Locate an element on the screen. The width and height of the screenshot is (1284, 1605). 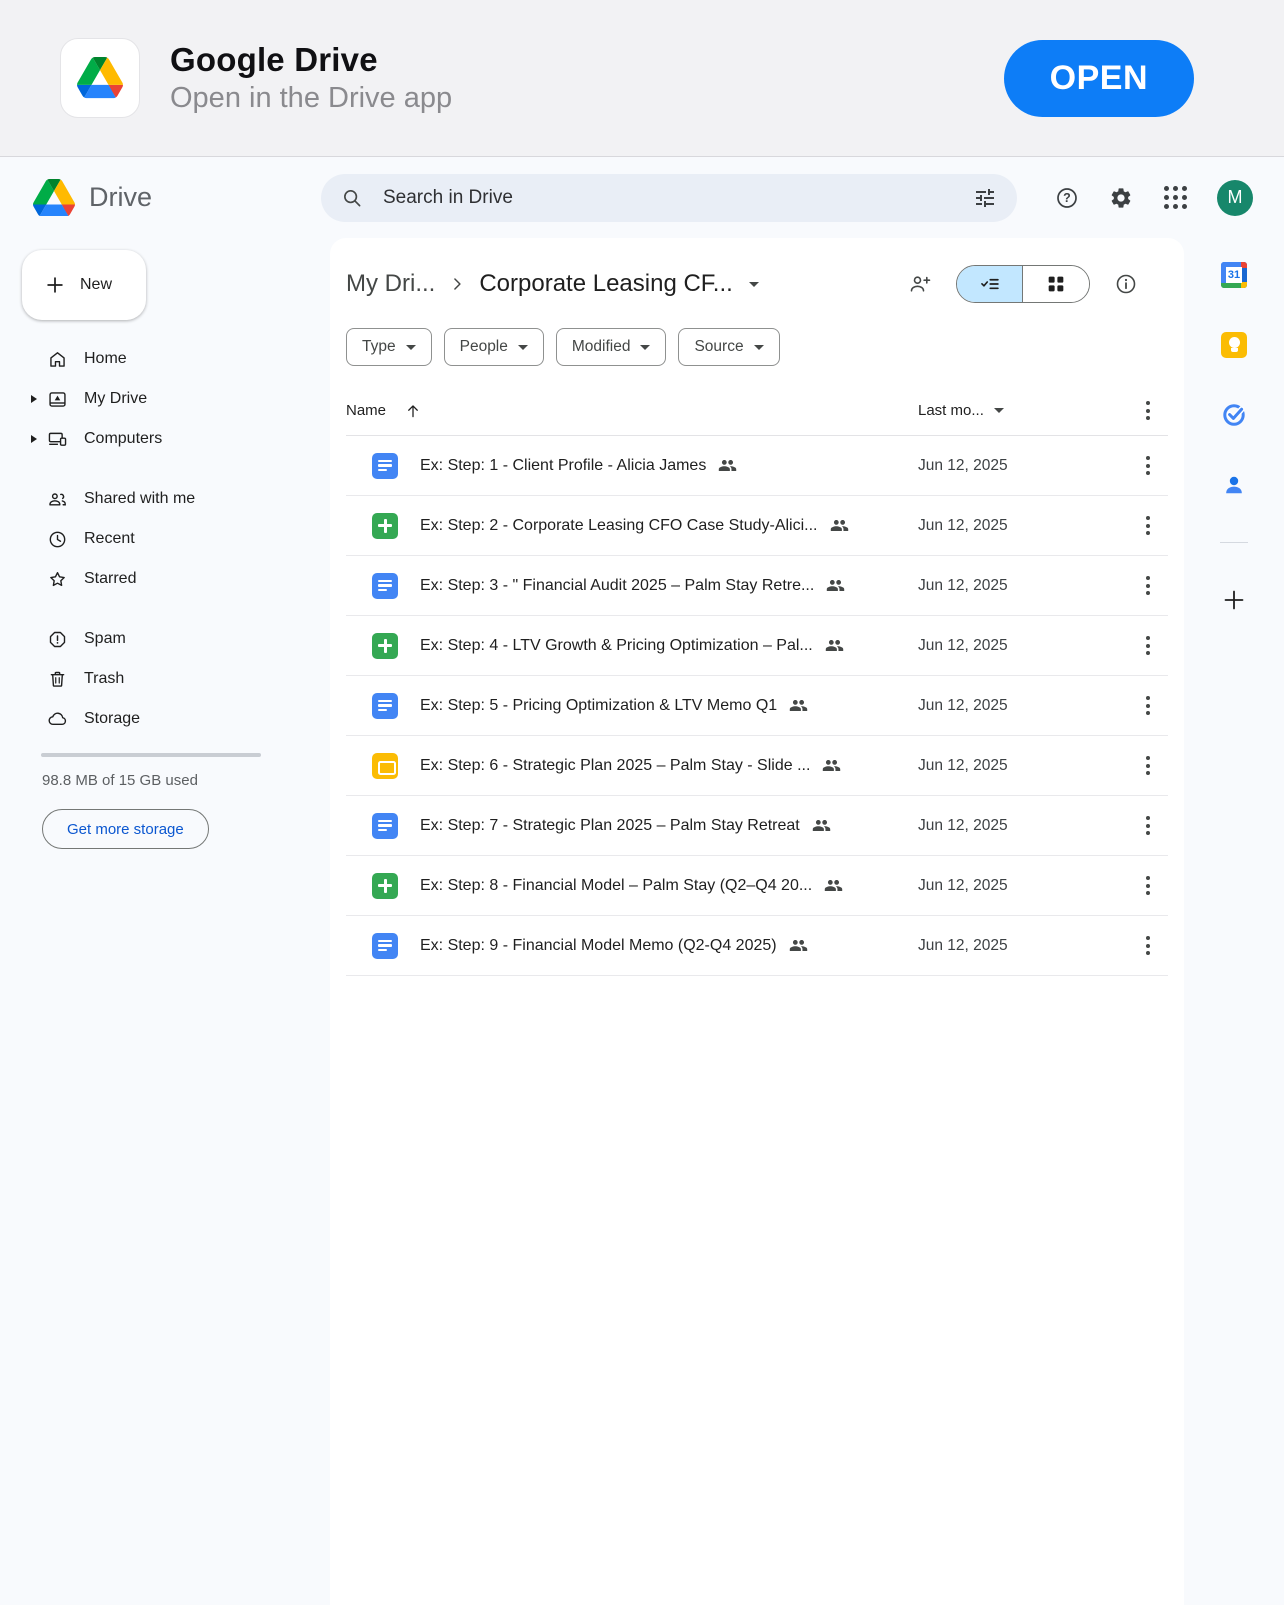
sidebar-item-trash: Trash is located at coordinates (165, 679).